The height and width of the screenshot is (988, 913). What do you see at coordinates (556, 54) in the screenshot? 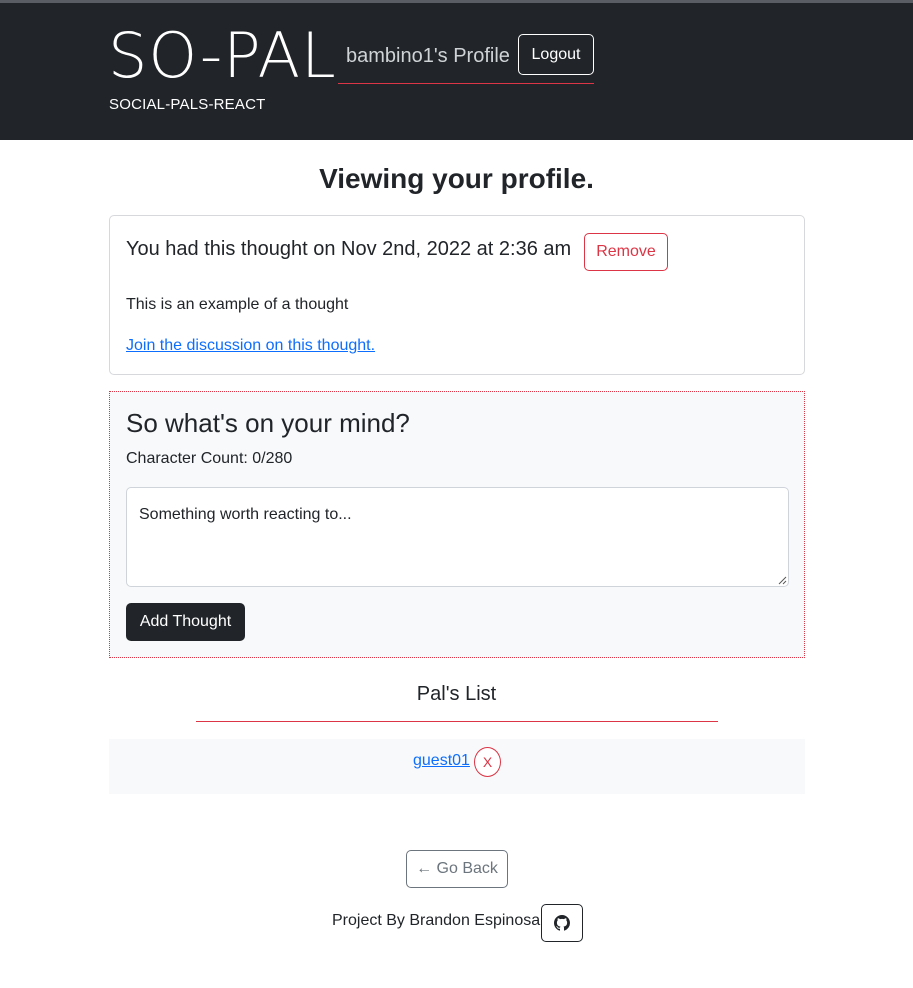
I see `logout-button: Logout` at bounding box center [556, 54].